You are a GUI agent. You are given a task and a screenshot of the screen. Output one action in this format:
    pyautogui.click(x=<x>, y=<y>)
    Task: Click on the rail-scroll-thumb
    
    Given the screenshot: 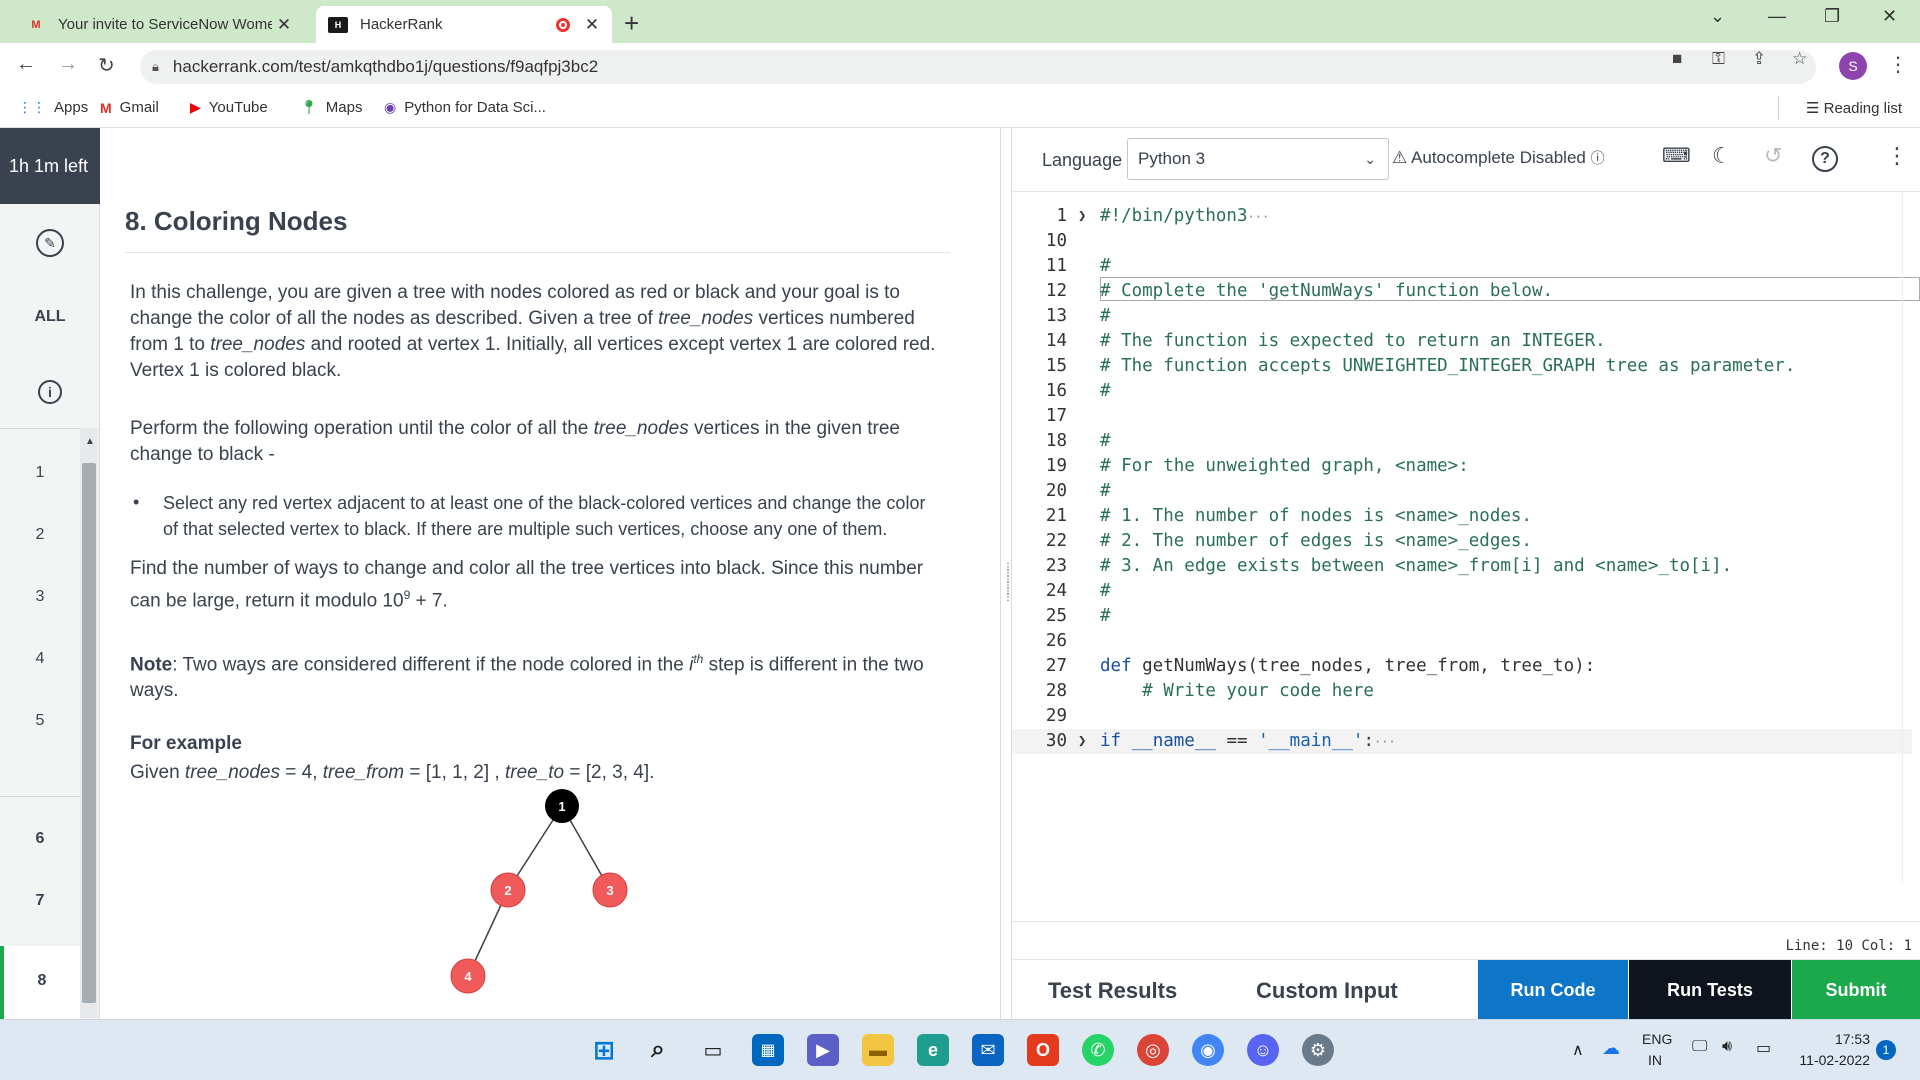 What is the action you would take?
    pyautogui.click(x=89, y=733)
    